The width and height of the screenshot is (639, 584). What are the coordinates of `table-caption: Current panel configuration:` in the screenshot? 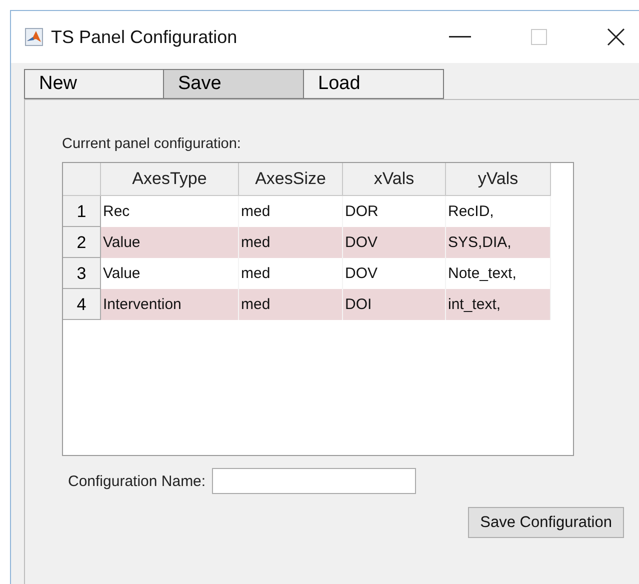 It's located at (152, 144).